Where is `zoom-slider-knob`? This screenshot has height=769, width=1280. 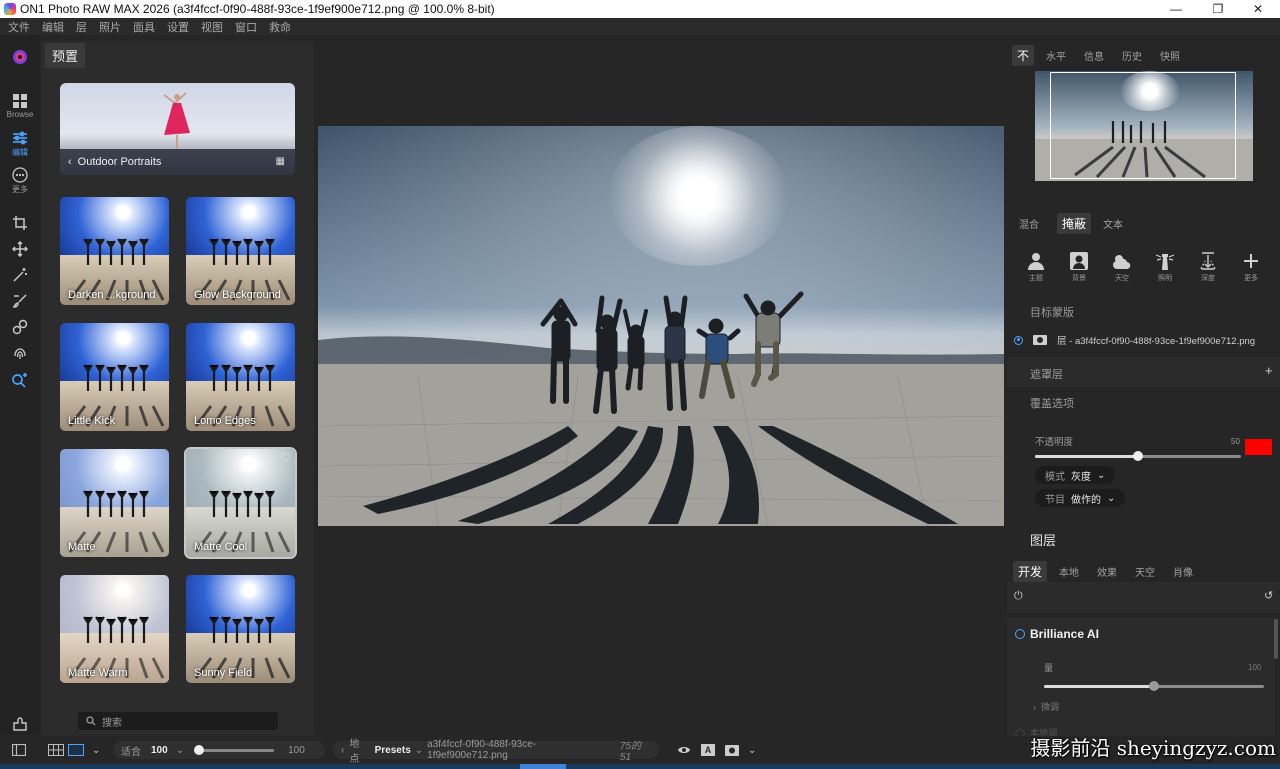
zoom-slider-knob is located at coordinates (199, 749).